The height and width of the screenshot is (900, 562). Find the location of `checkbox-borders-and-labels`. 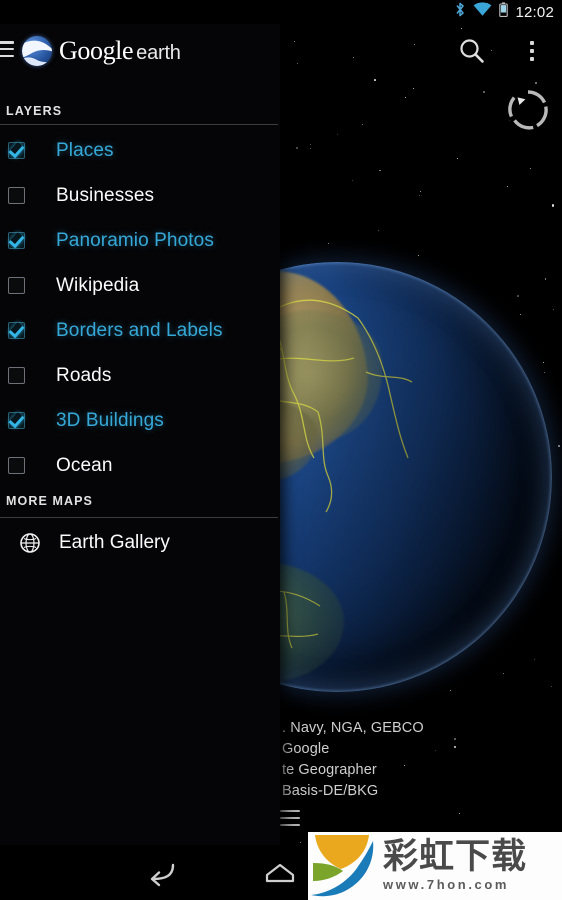

checkbox-borders-and-labels is located at coordinates (16, 330).